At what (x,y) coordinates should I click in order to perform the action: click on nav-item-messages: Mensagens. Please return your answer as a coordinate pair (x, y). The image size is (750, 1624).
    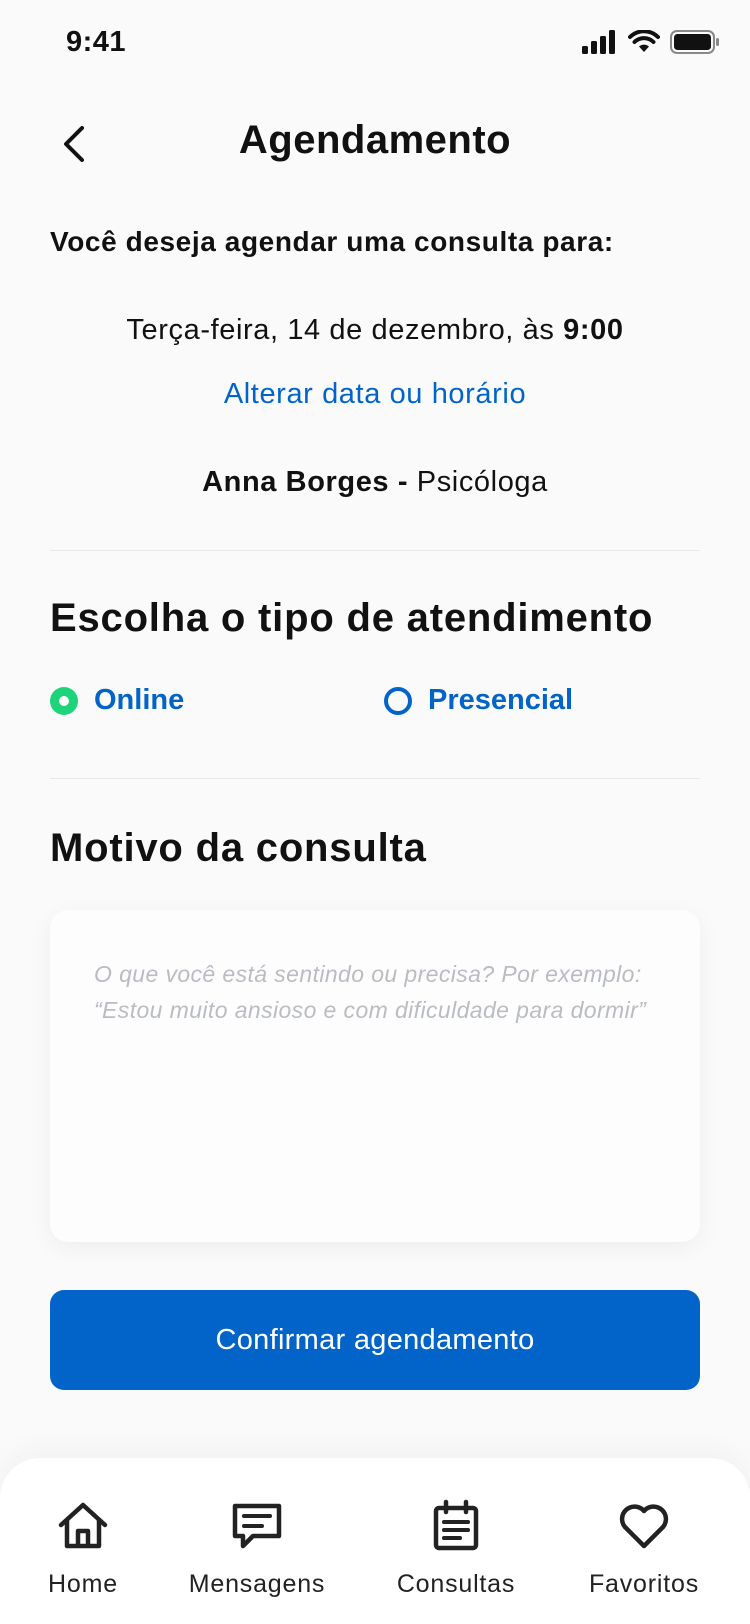
    Looking at the image, I should click on (257, 1548).